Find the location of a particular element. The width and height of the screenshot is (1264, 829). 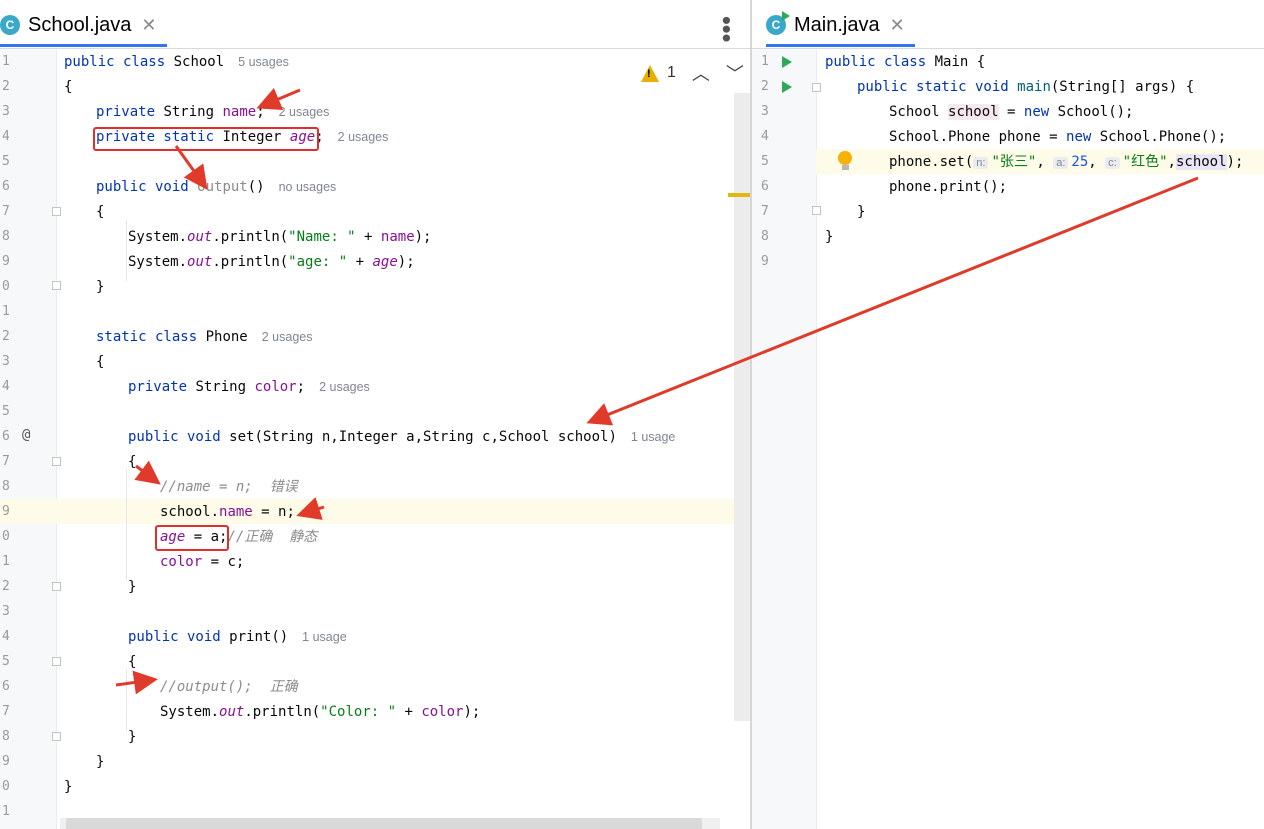

param-hint: n: is located at coordinates (981, 163).